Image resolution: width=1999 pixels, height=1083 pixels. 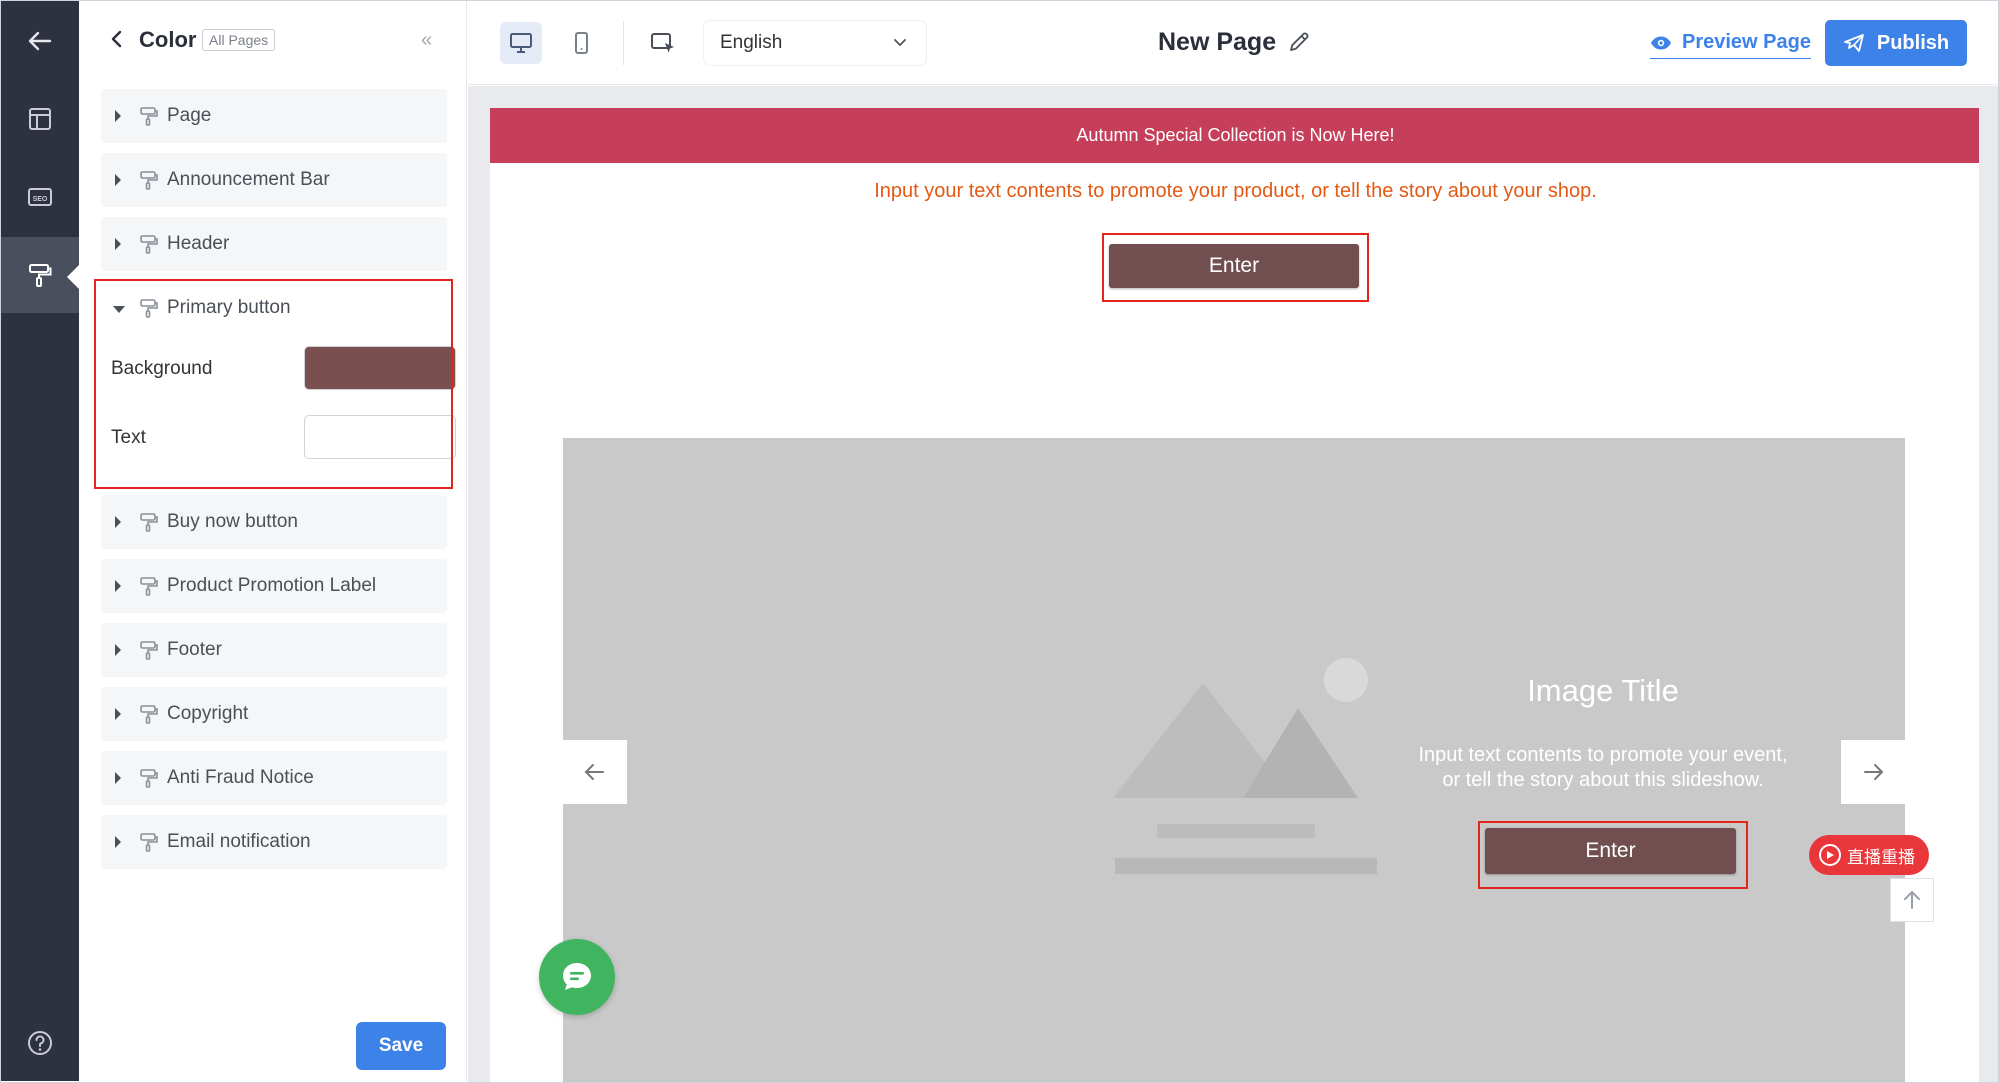 What do you see at coordinates (239, 40) in the screenshot?
I see `scope-badge: All Pages` at bounding box center [239, 40].